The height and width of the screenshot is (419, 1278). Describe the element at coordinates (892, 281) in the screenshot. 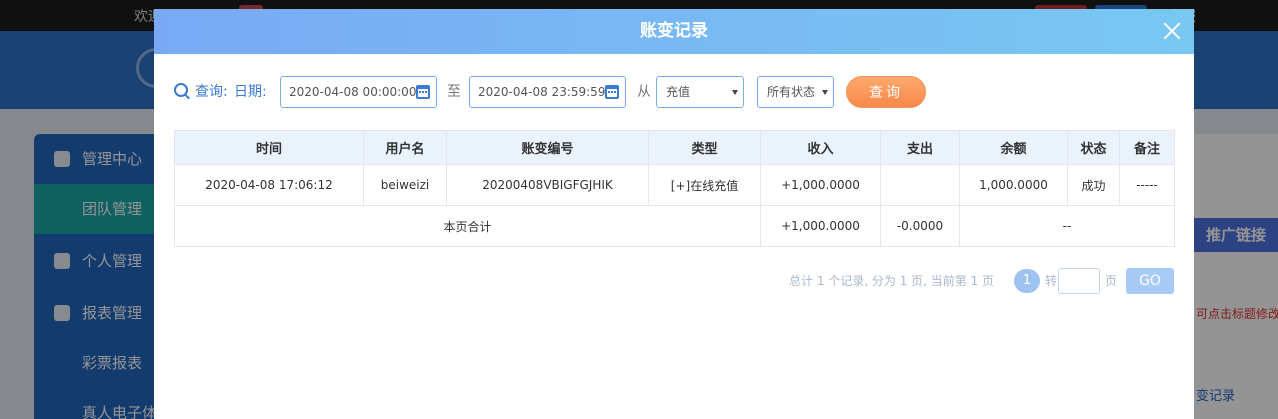

I see `pager-summary: 总计 1 个记录, 分为 1 页, 当前第 1 页` at that location.